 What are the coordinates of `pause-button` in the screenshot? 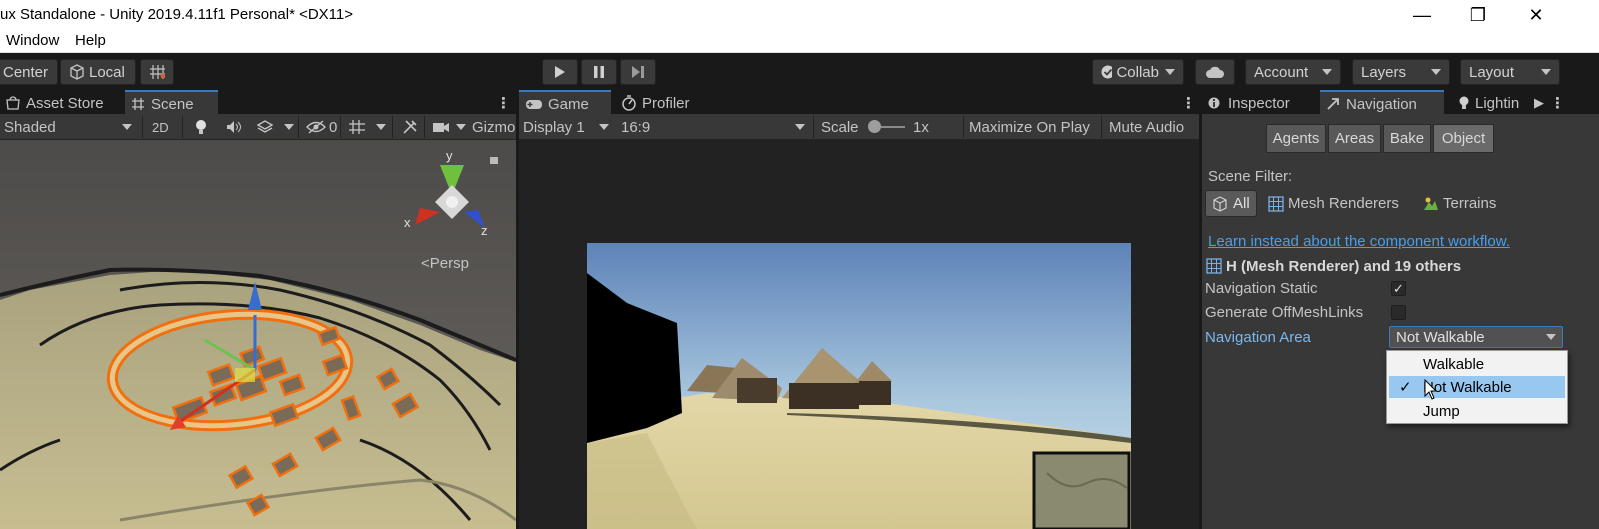 It's located at (599, 72).